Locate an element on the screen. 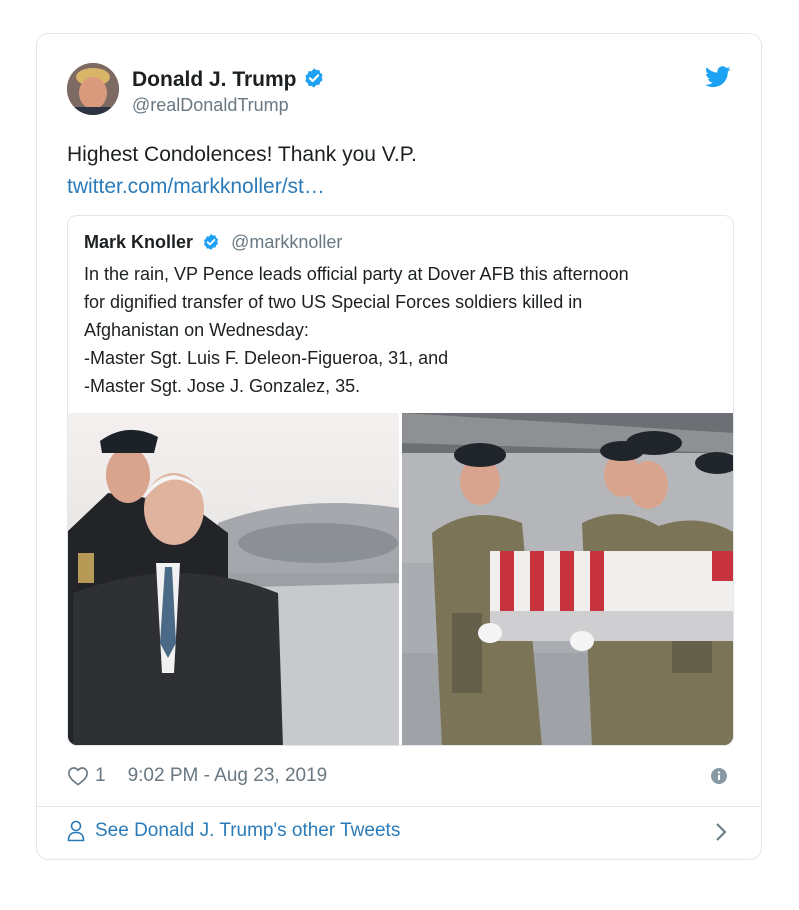 Image resolution: width=799 pixels, height=910 pixels. author-handle: @realDonaldTrump is located at coordinates (210, 105).